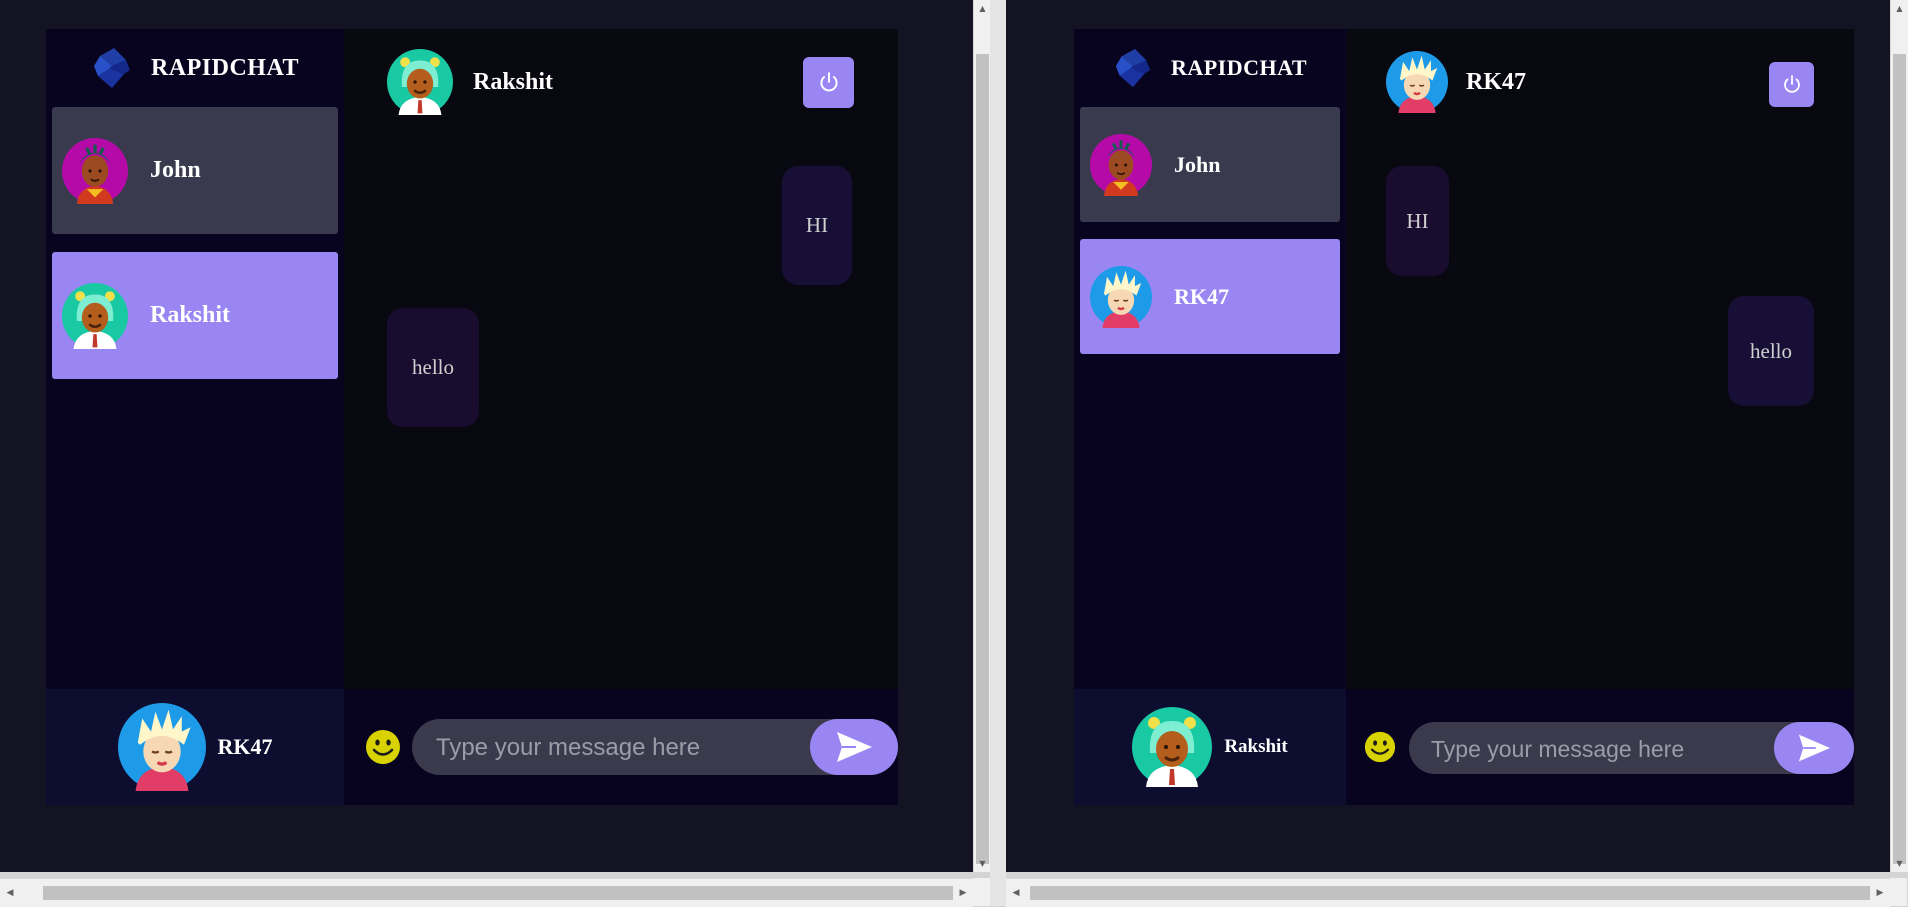 The width and height of the screenshot is (1908, 907). I want to click on contact-rk47: RK47, so click(1210, 296).